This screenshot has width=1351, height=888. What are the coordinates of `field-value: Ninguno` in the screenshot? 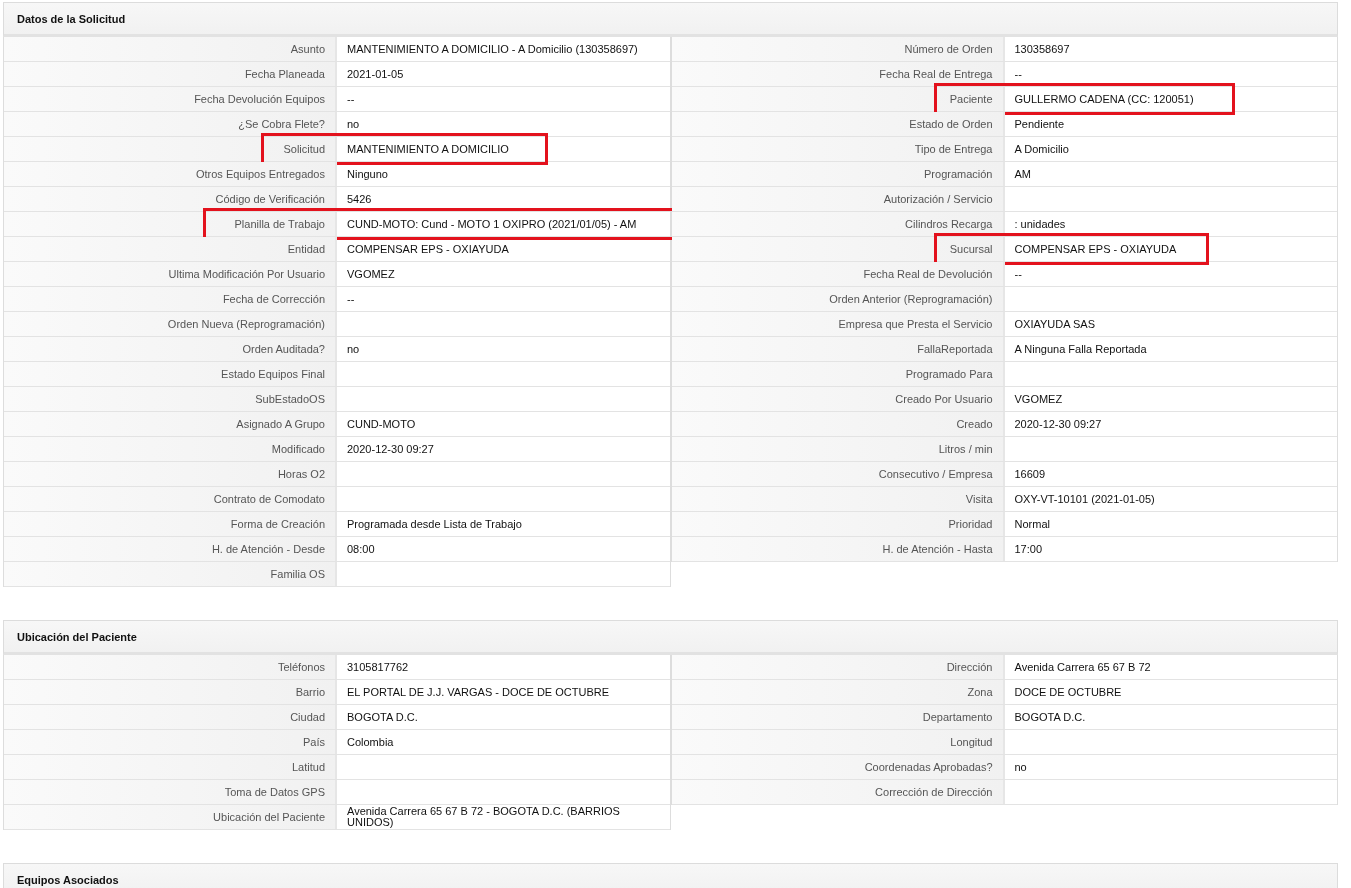 It's located at (367, 174).